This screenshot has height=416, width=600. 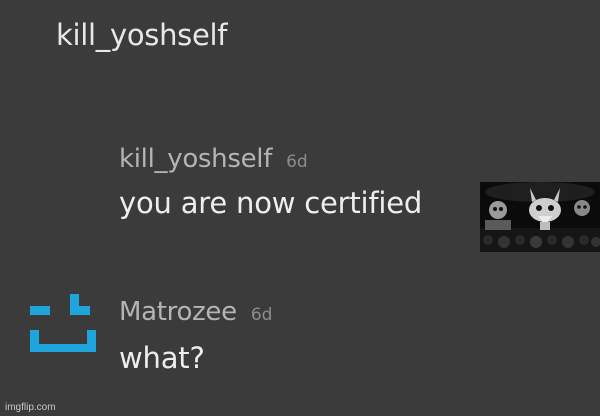 I want to click on reply-text: you are now certified, so click(x=271, y=203).